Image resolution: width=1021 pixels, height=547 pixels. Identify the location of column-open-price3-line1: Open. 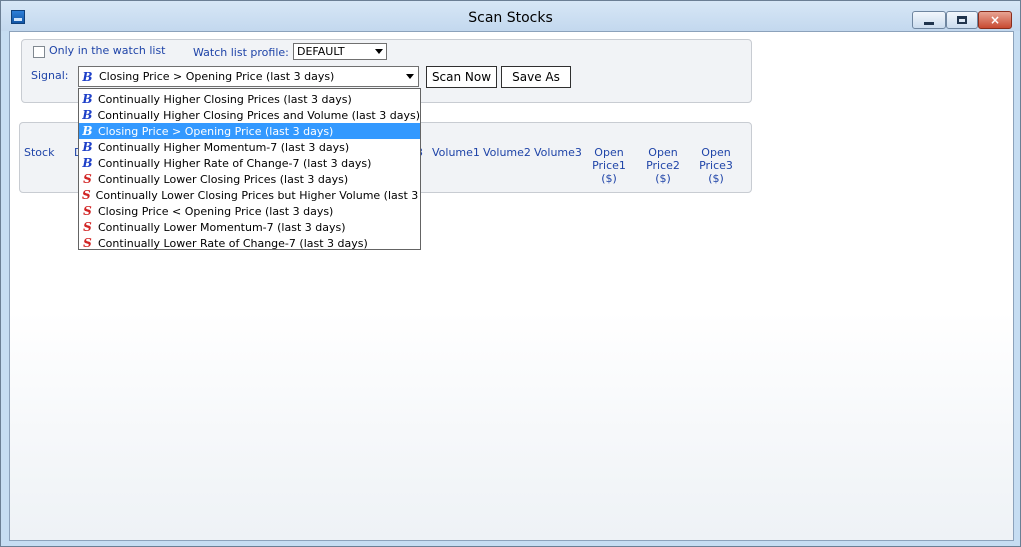
(716, 152).